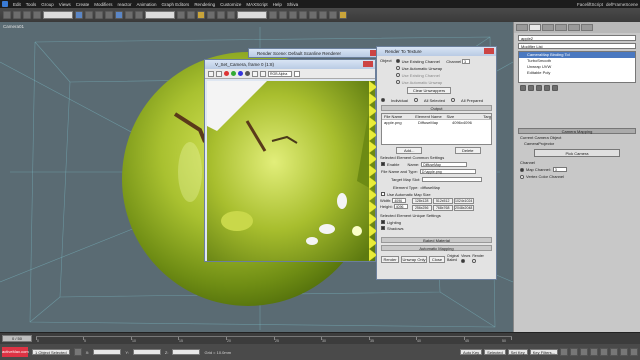 This screenshot has height=360, width=640. I want to click on red-channel-icon, so click(226, 73).